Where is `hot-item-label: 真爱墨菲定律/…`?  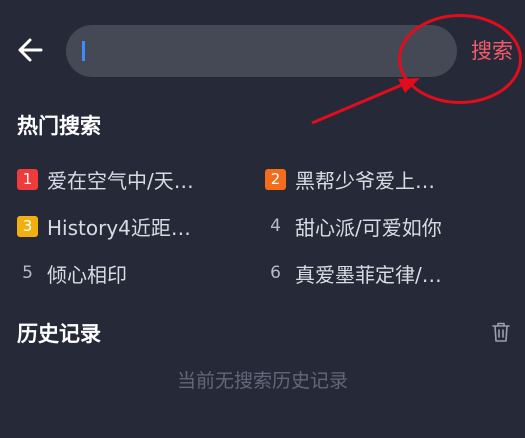
hot-item-label: 真爱墨菲定律/… is located at coordinates (368, 274).